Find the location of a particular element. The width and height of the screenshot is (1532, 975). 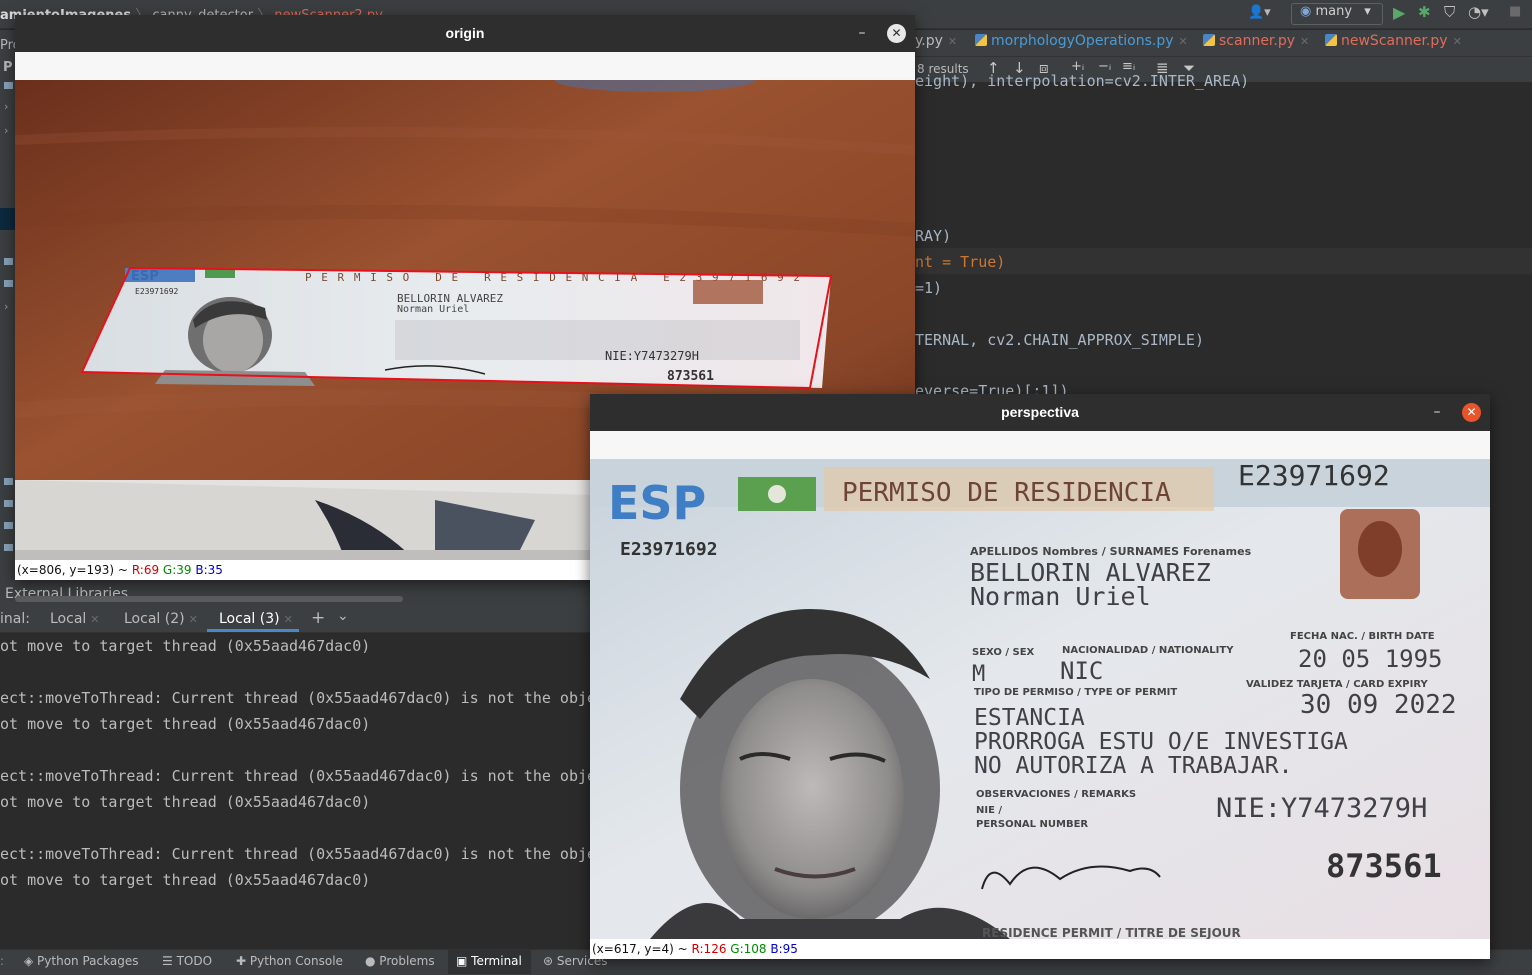

card-id-small: E23971692 is located at coordinates (669, 549).